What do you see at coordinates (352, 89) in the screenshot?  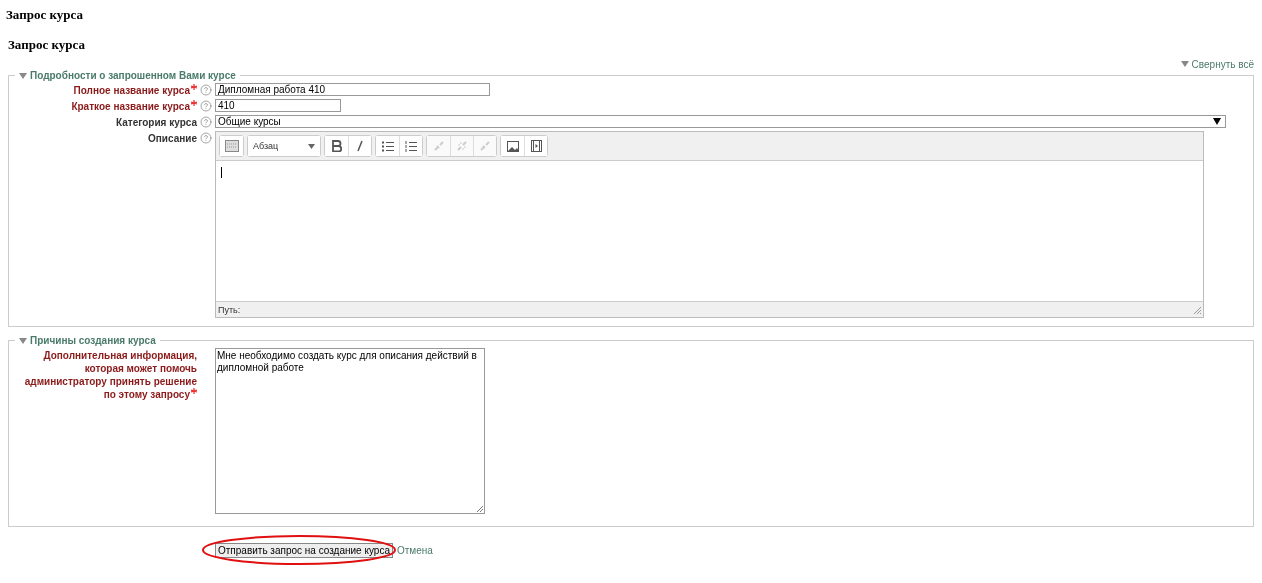 I see `text-field: Дипломная работа 410` at bounding box center [352, 89].